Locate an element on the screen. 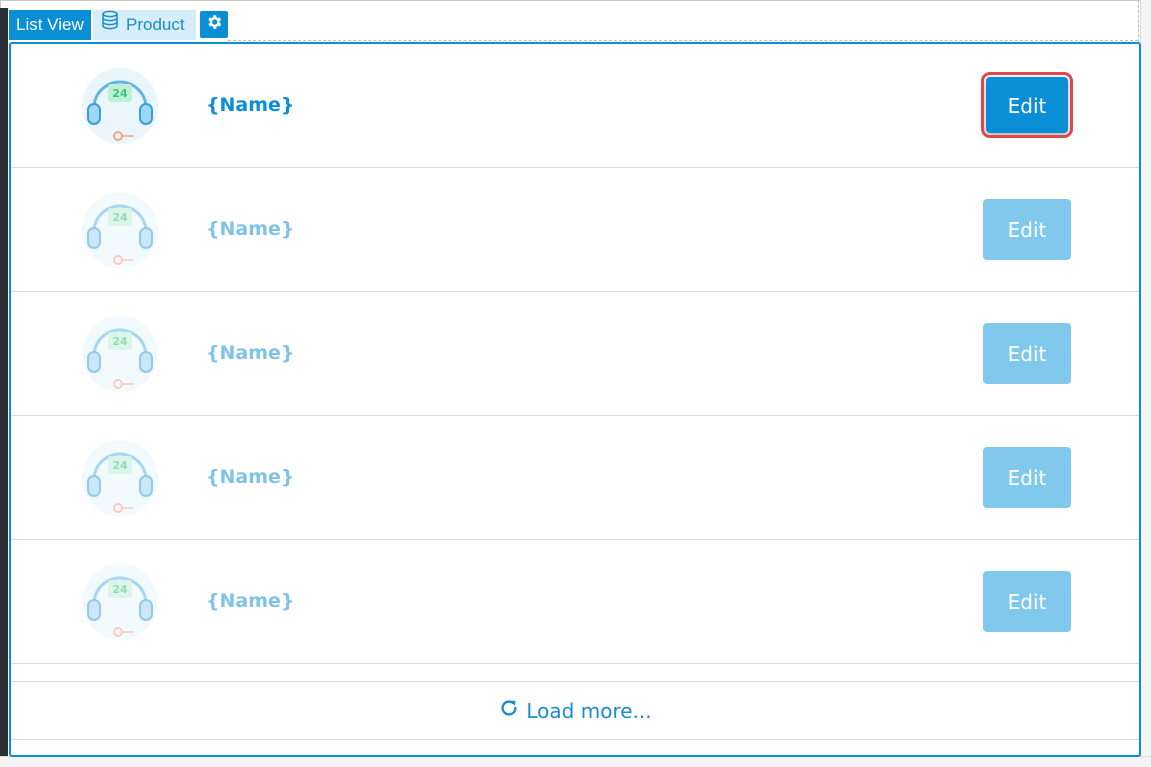 The height and width of the screenshot is (767, 1151). refresh-icon is located at coordinates (509, 710).